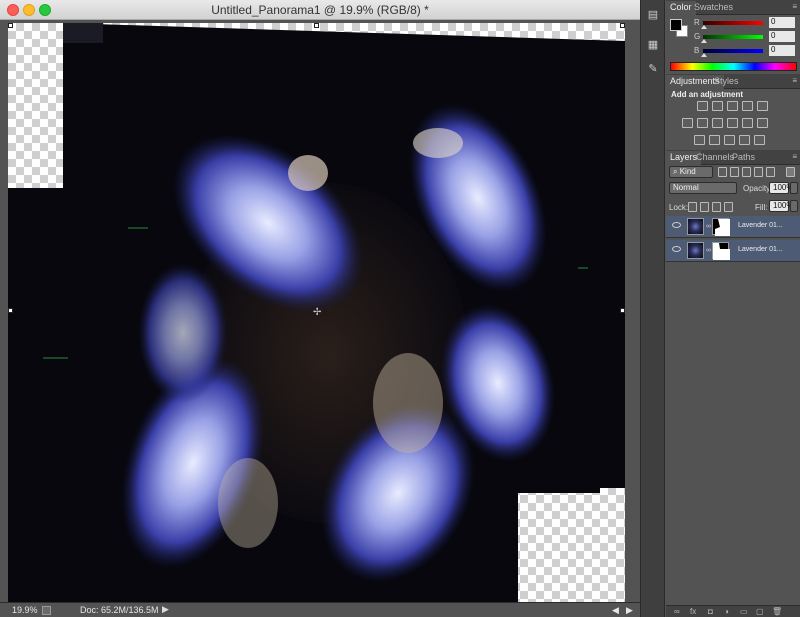 The height and width of the screenshot is (617, 800). I want to click on transform-handle-e, so click(622, 310).